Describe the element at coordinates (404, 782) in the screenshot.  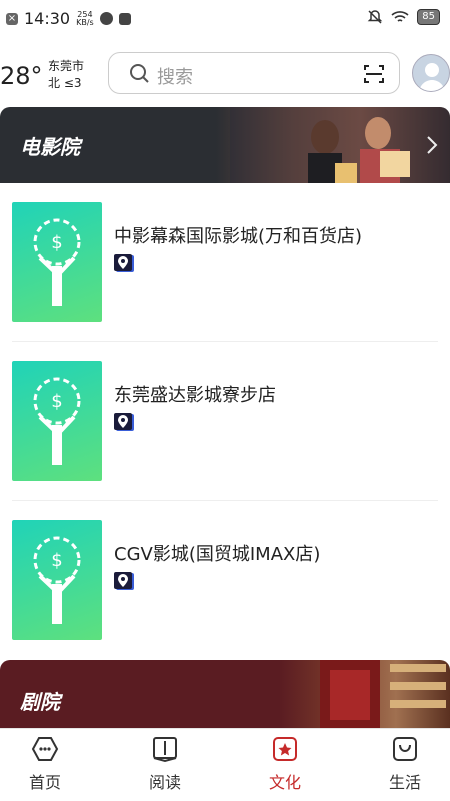
I see `tab-label: 生活` at that location.